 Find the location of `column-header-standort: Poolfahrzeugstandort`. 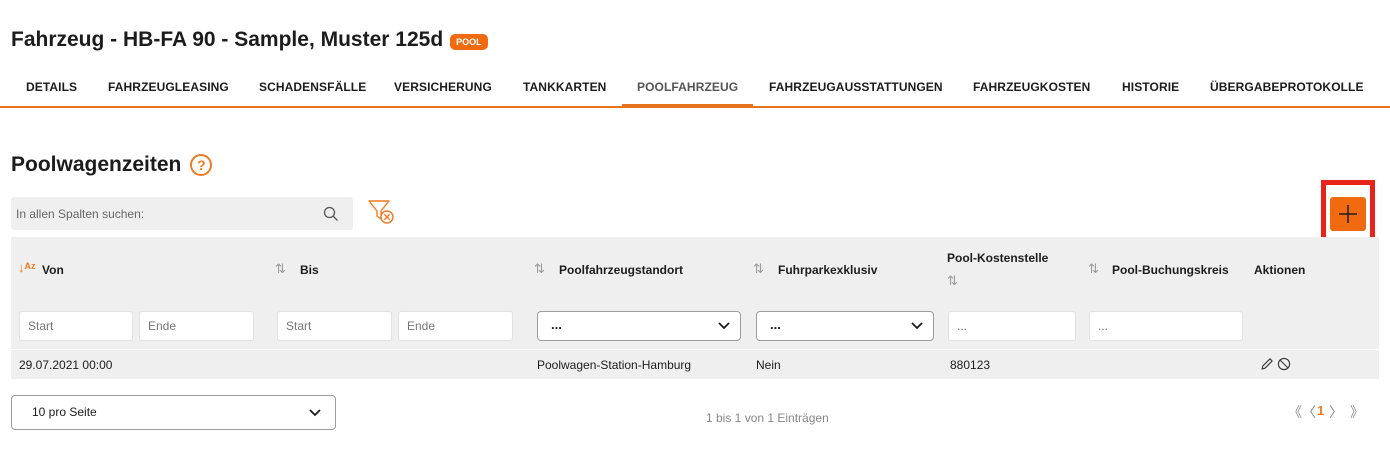

column-header-standort: Poolfahrzeugstandort is located at coordinates (621, 270).